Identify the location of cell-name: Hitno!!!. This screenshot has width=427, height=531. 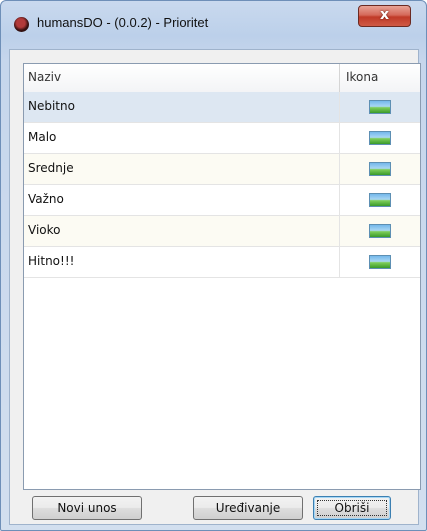
(182, 262).